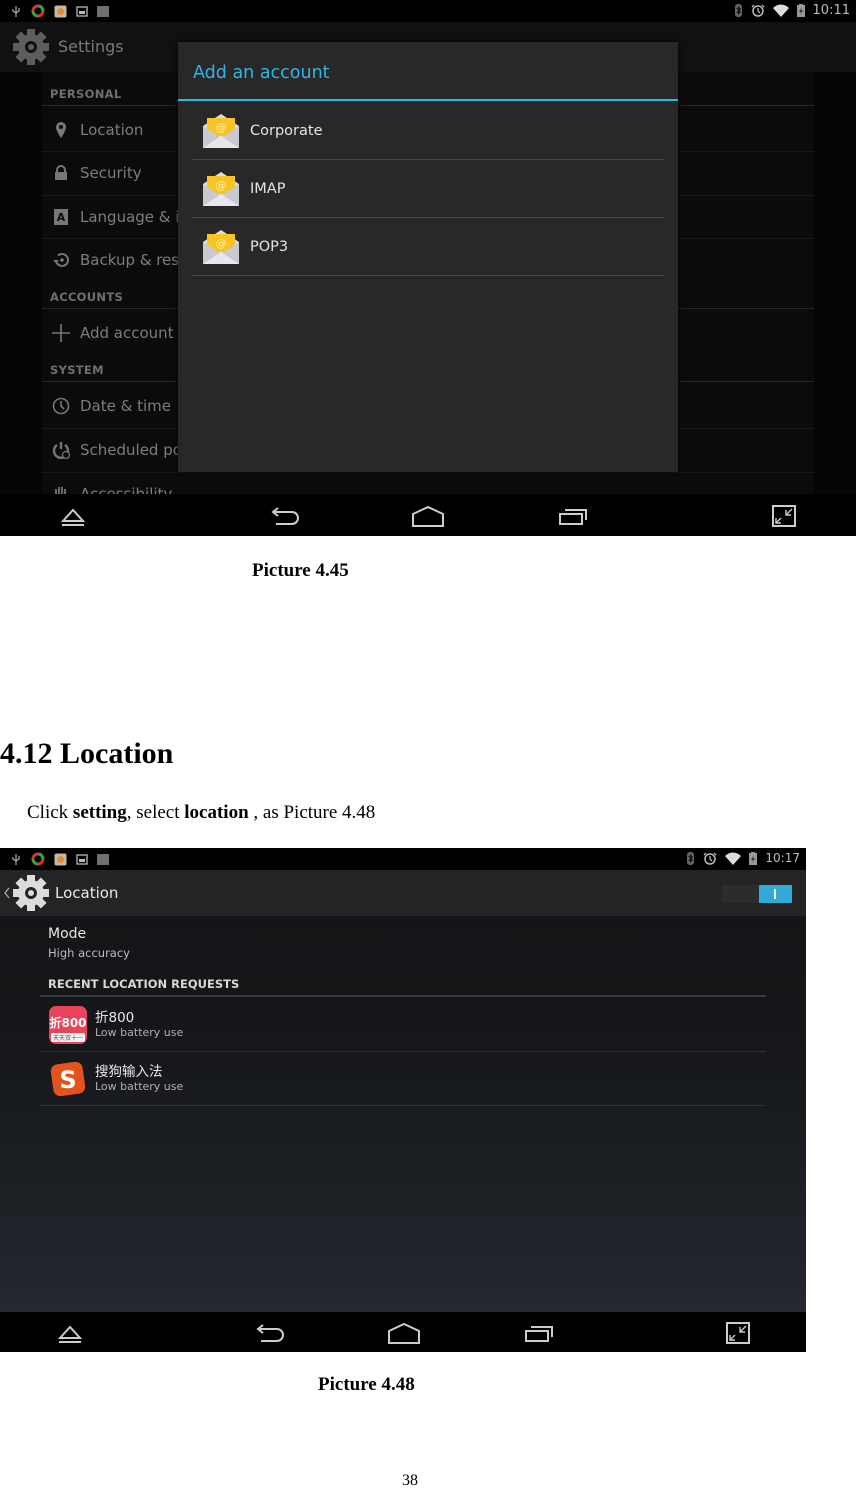 Image resolution: width=856 pixels, height=1488 pixels. What do you see at coordinates (50, 812) in the screenshot?
I see `instruction-text: Click` at bounding box center [50, 812].